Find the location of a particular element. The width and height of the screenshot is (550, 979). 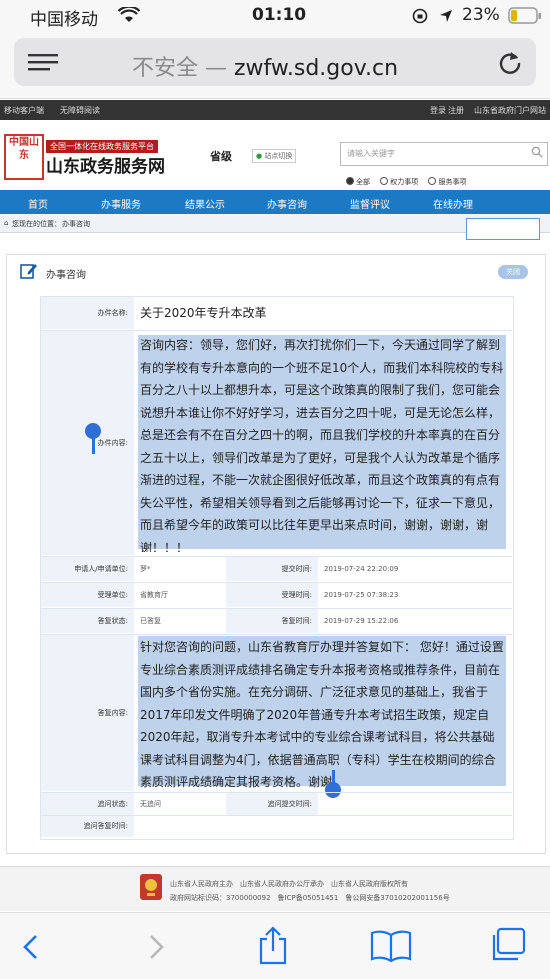

radio-power-items: 权力事项 is located at coordinates (399, 182).